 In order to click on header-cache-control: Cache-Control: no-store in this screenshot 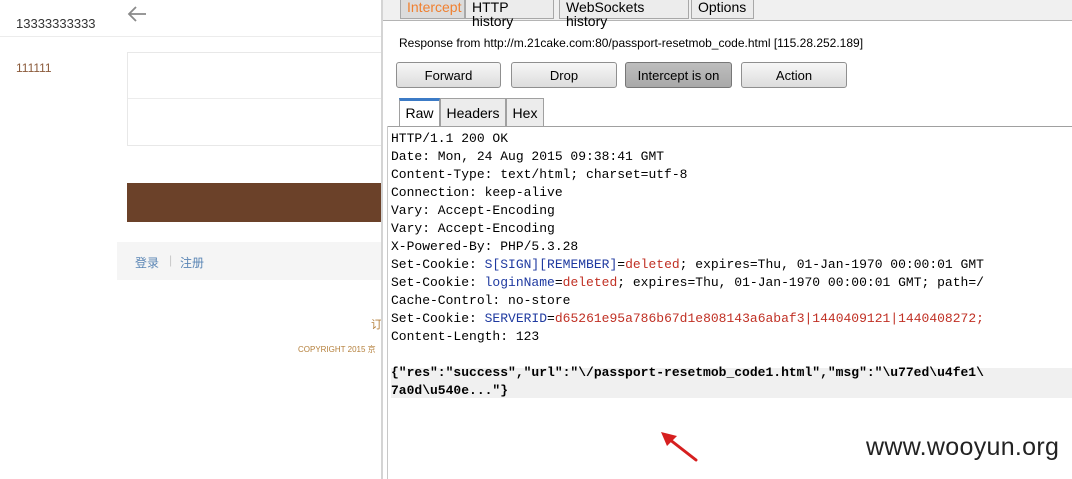, I will do `click(481, 300)`.